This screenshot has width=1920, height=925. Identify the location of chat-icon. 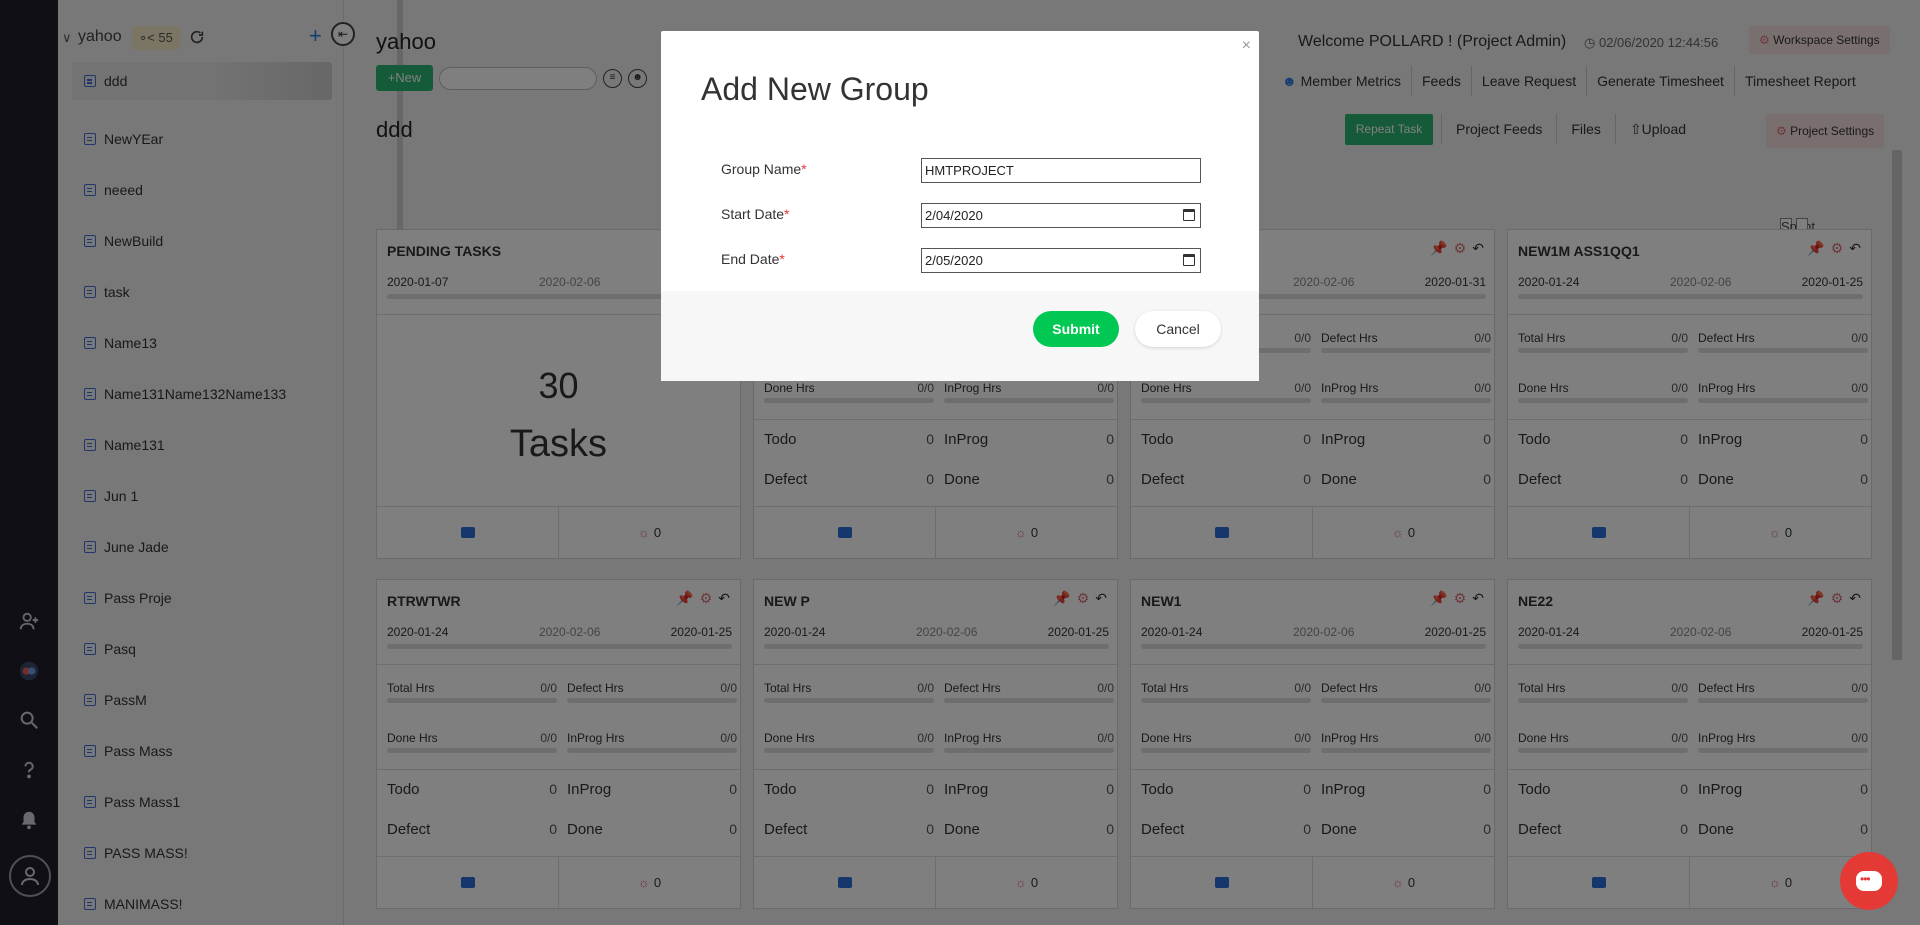
(1869, 881).